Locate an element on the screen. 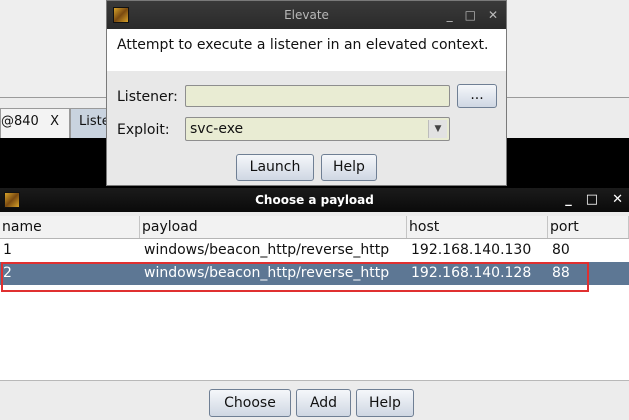 This screenshot has width=629, height=420. table-header: name payload host port is located at coordinates (314, 227).